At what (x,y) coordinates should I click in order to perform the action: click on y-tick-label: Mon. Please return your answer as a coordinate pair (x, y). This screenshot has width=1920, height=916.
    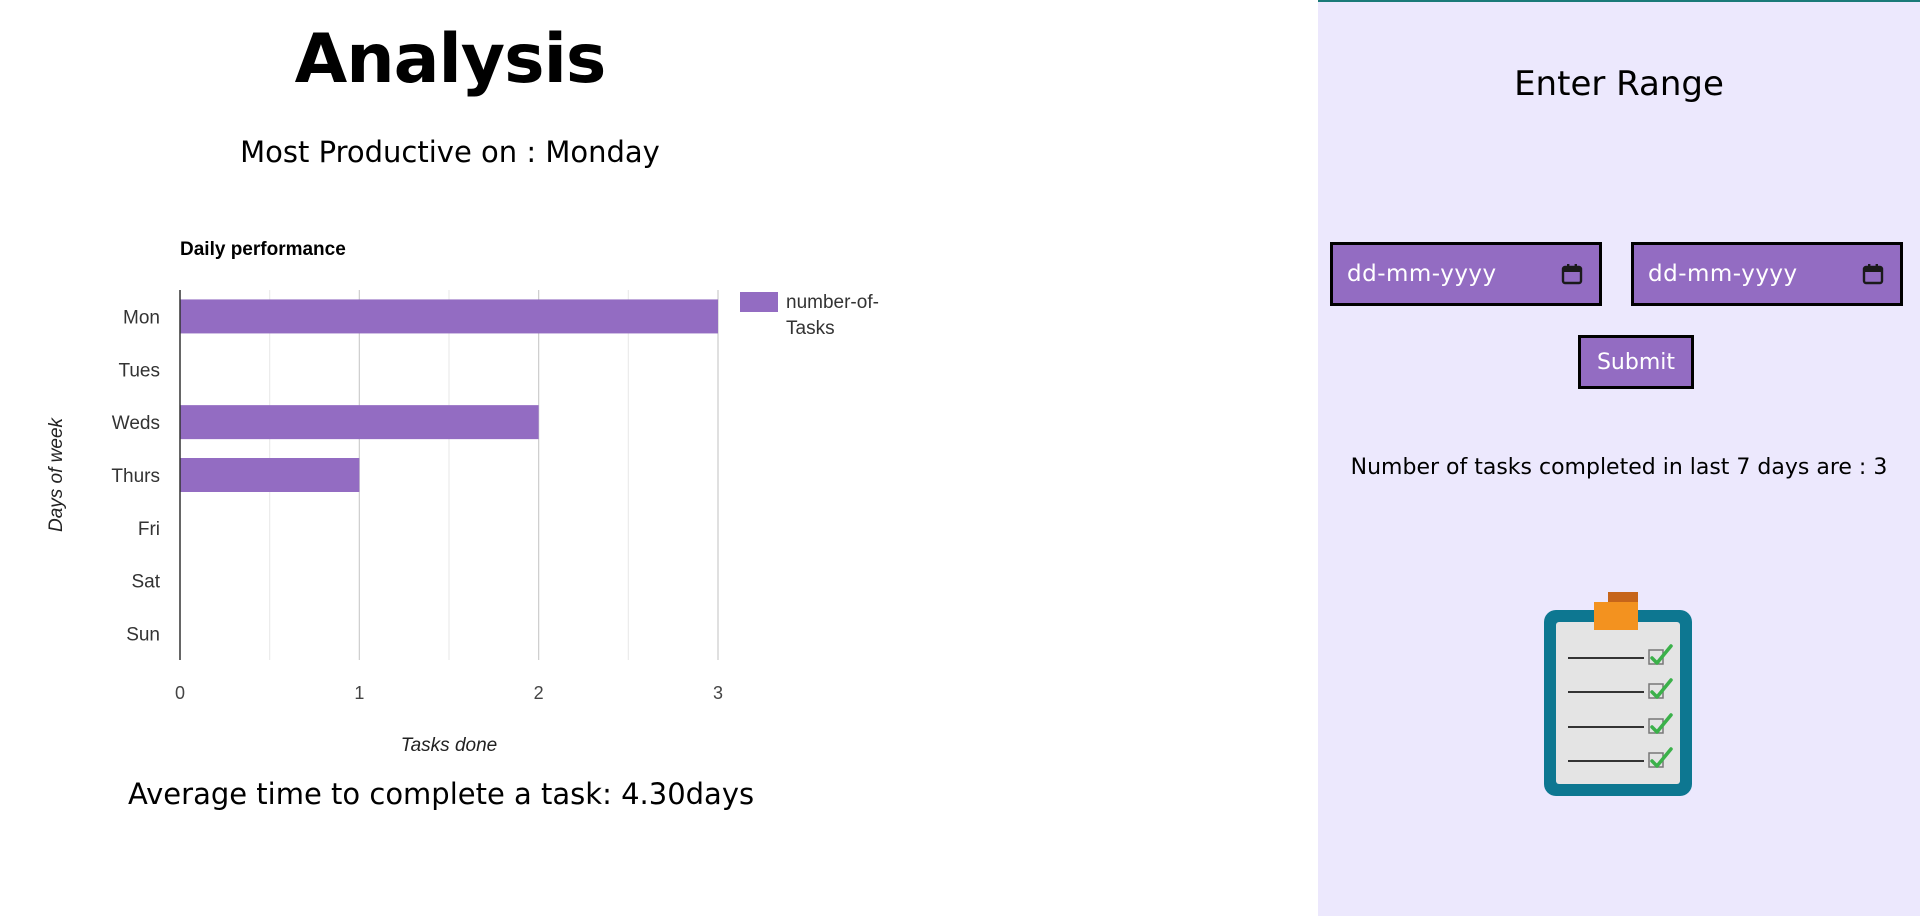
    Looking at the image, I should click on (141, 317).